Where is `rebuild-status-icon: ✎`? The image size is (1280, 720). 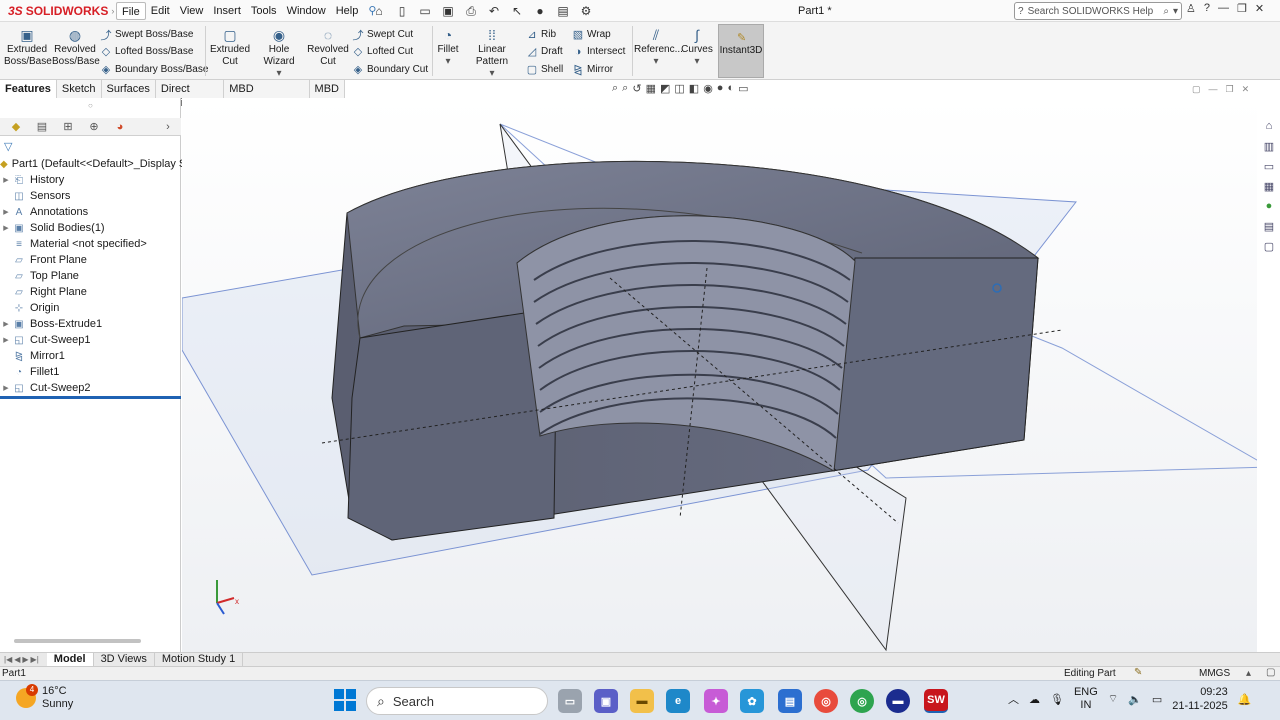
rebuild-status-icon: ✎ is located at coordinates (1138, 672).